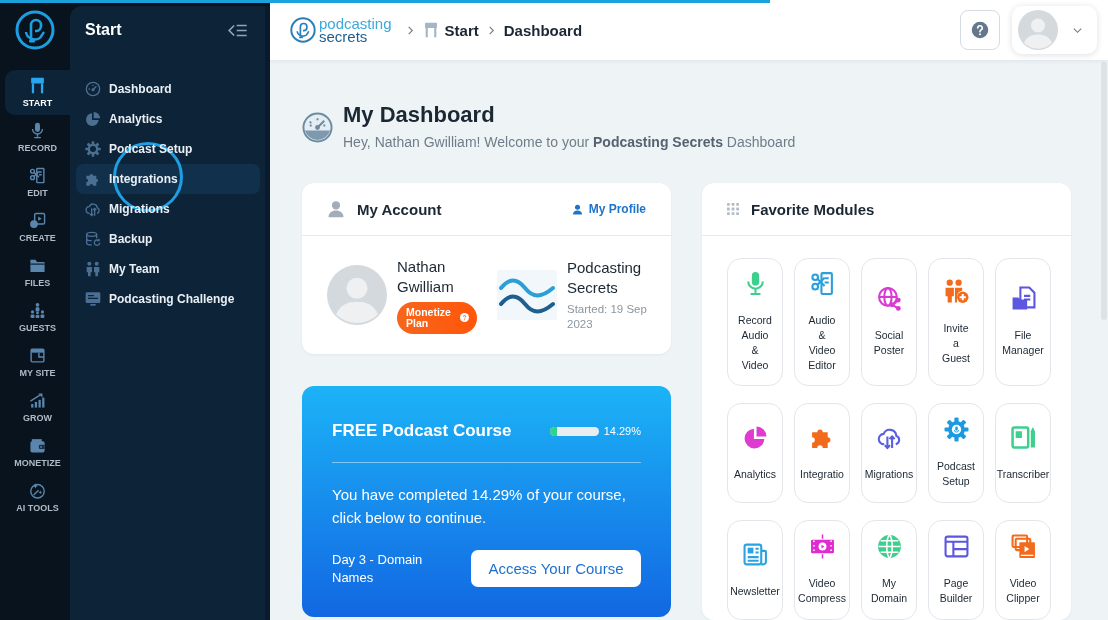 The width and height of the screenshot is (1108, 620). I want to click on rail-nav-item: FILES, so click(37, 272).